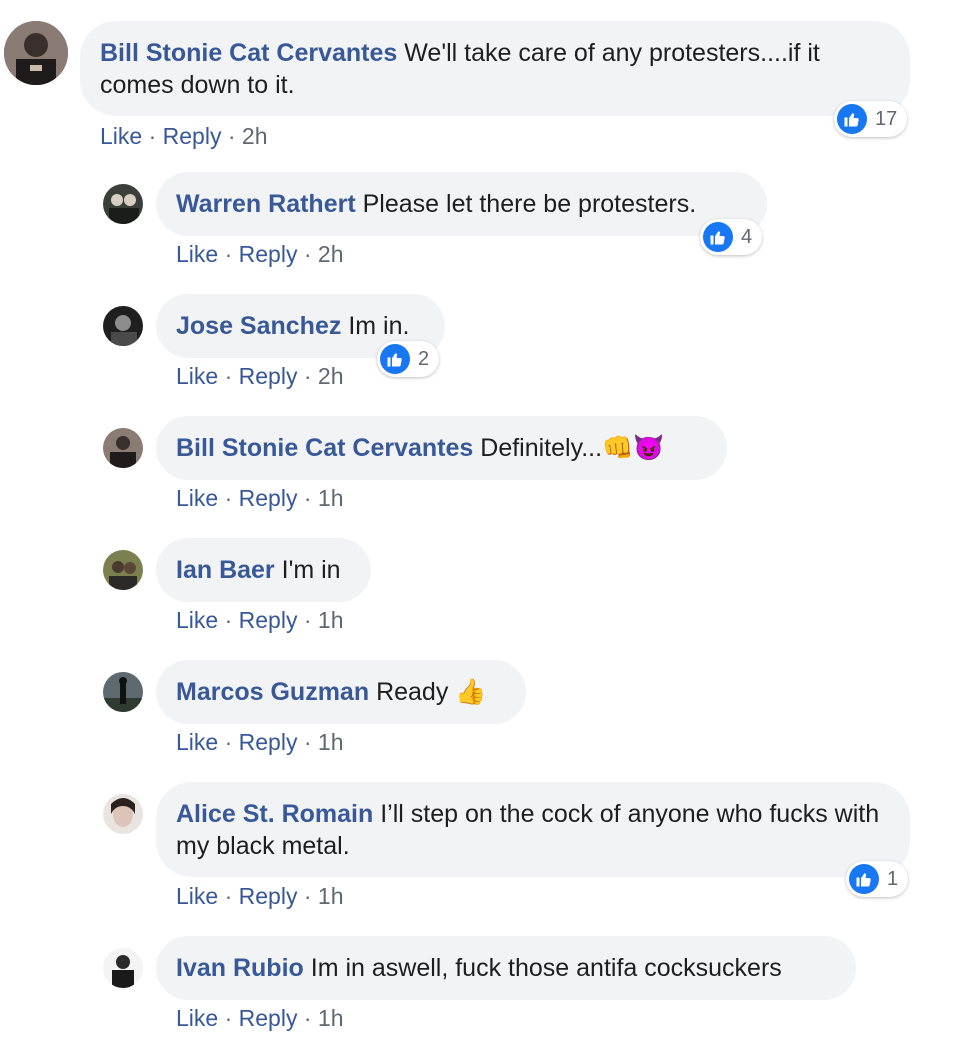 The image size is (960, 1056). Describe the element at coordinates (633, 448) in the screenshot. I see `fist-devil-emoji: 👊😈` at that location.